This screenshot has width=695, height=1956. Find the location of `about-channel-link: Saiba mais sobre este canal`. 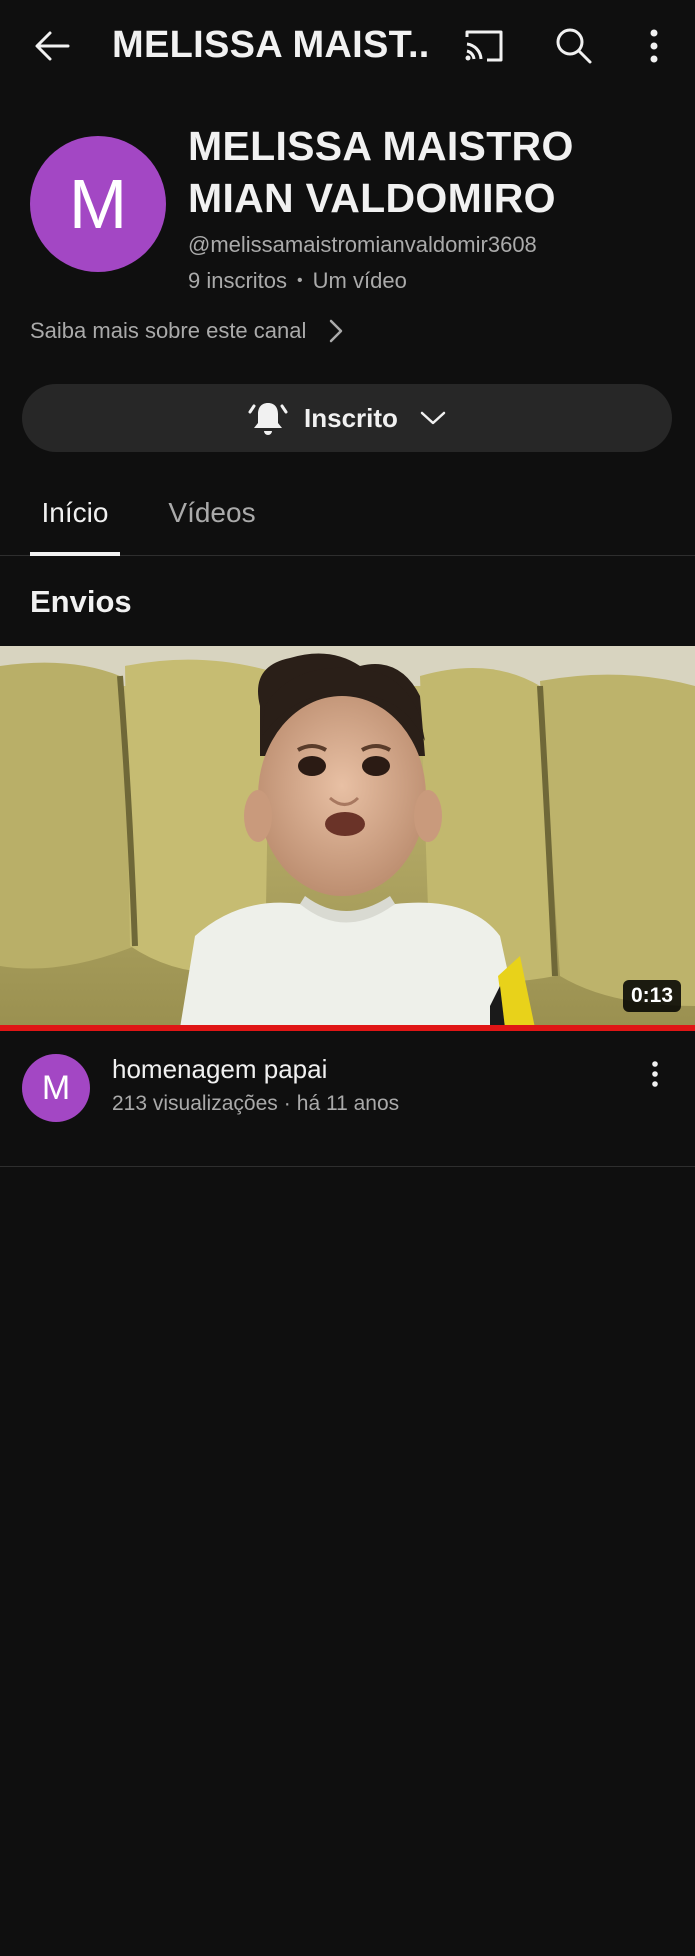

about-channel-link: Saiba mais sobre este canal is located at coordinates (187, 331).